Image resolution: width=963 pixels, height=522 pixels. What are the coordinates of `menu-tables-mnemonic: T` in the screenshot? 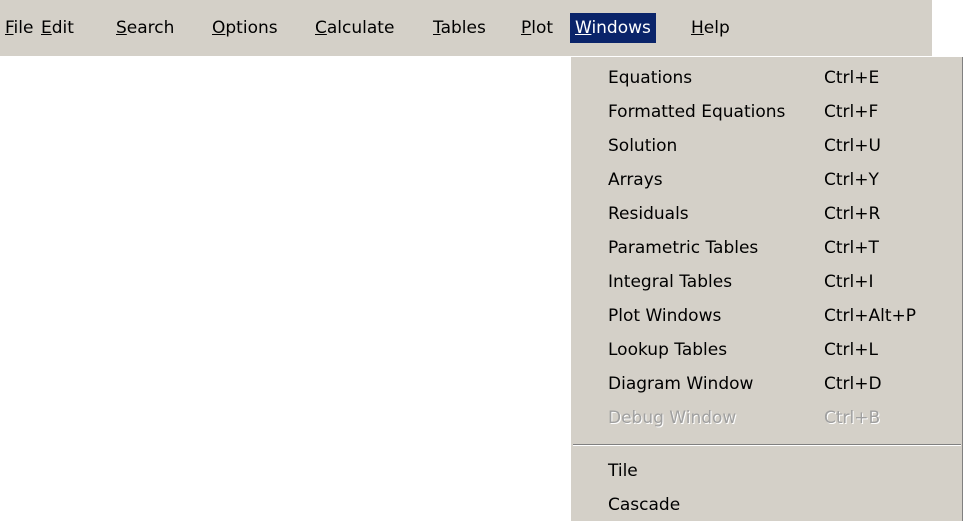 It's located at (437, 28).